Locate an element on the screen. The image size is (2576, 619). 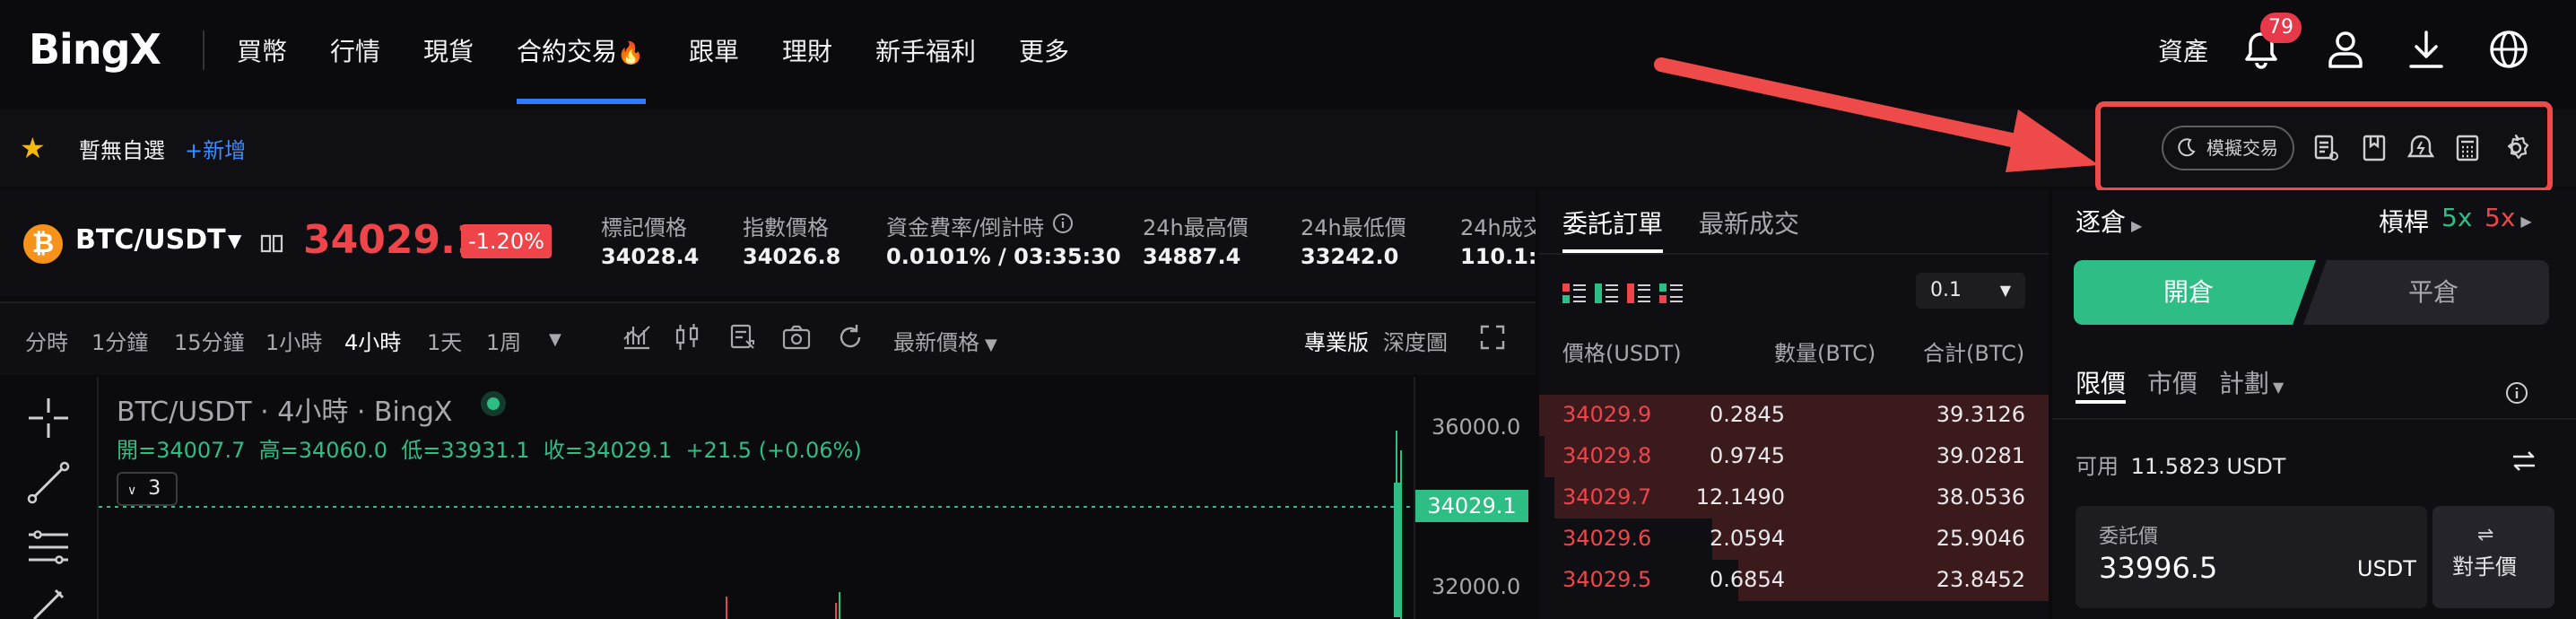
short-leverage-value: 5x is located at coordinates (2500, 218).